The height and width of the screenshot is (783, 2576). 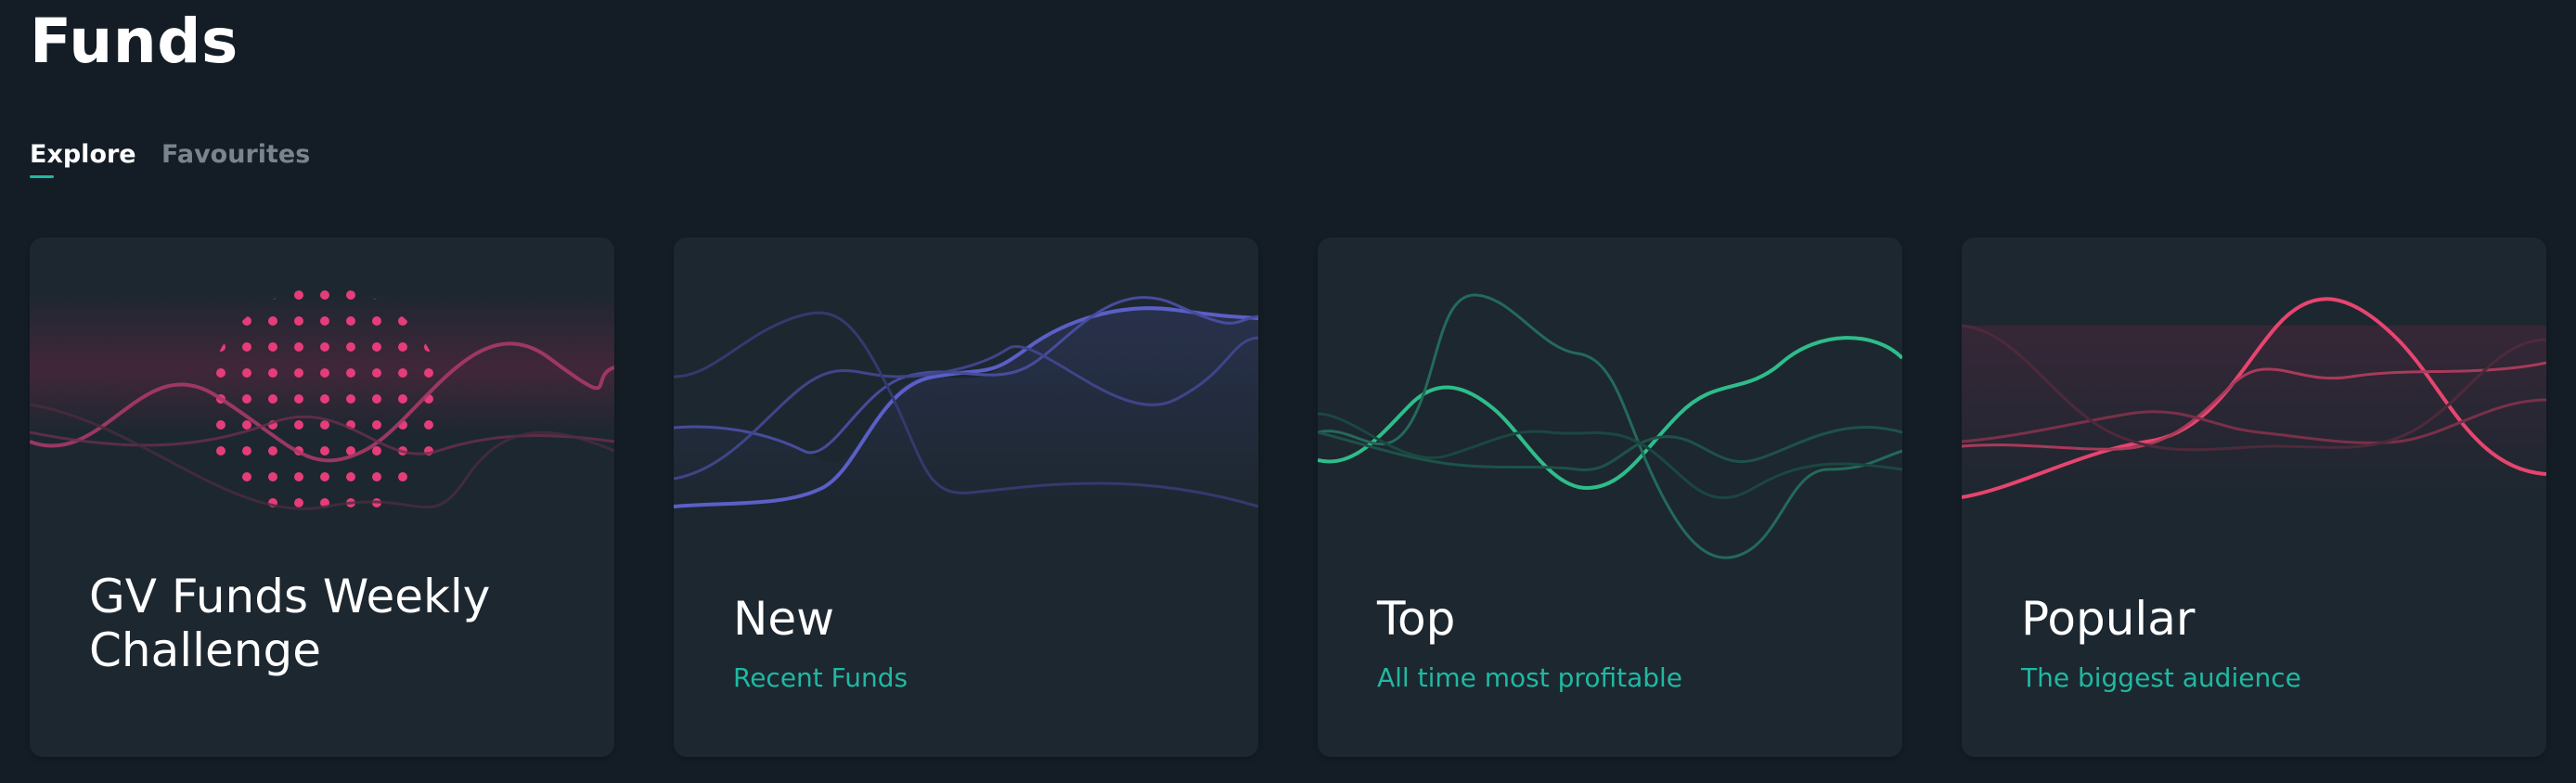 What do you see at coordinates (205, 650) in the screenshot?
I see `card-title-line-2: Challenge` at bounding box center [205, 650].